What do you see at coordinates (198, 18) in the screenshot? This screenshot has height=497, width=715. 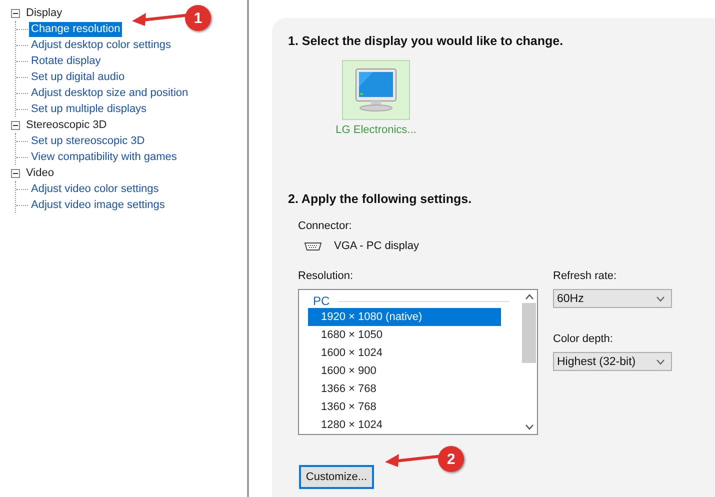 I see `step-badge: 1` at bounding box center [198, 18].